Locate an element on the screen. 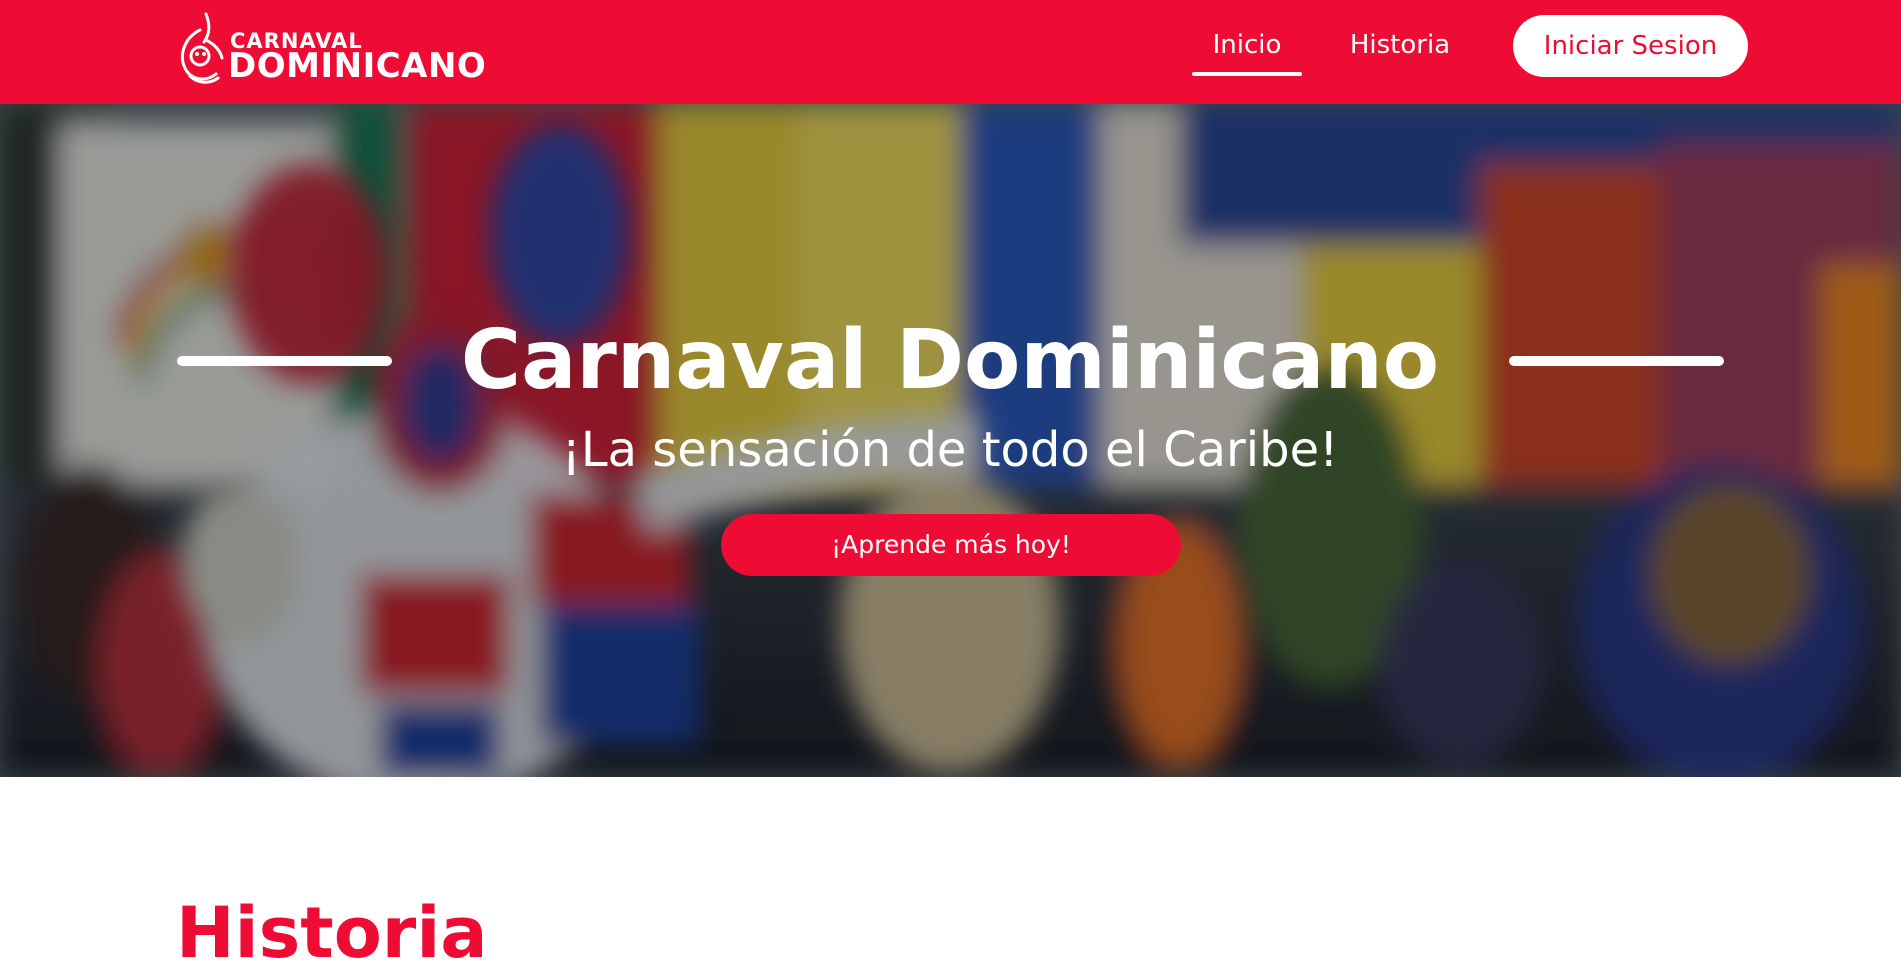 This screenshot has height=978, width=1901. mask-logo-icon is located at coordinates (202, 48).